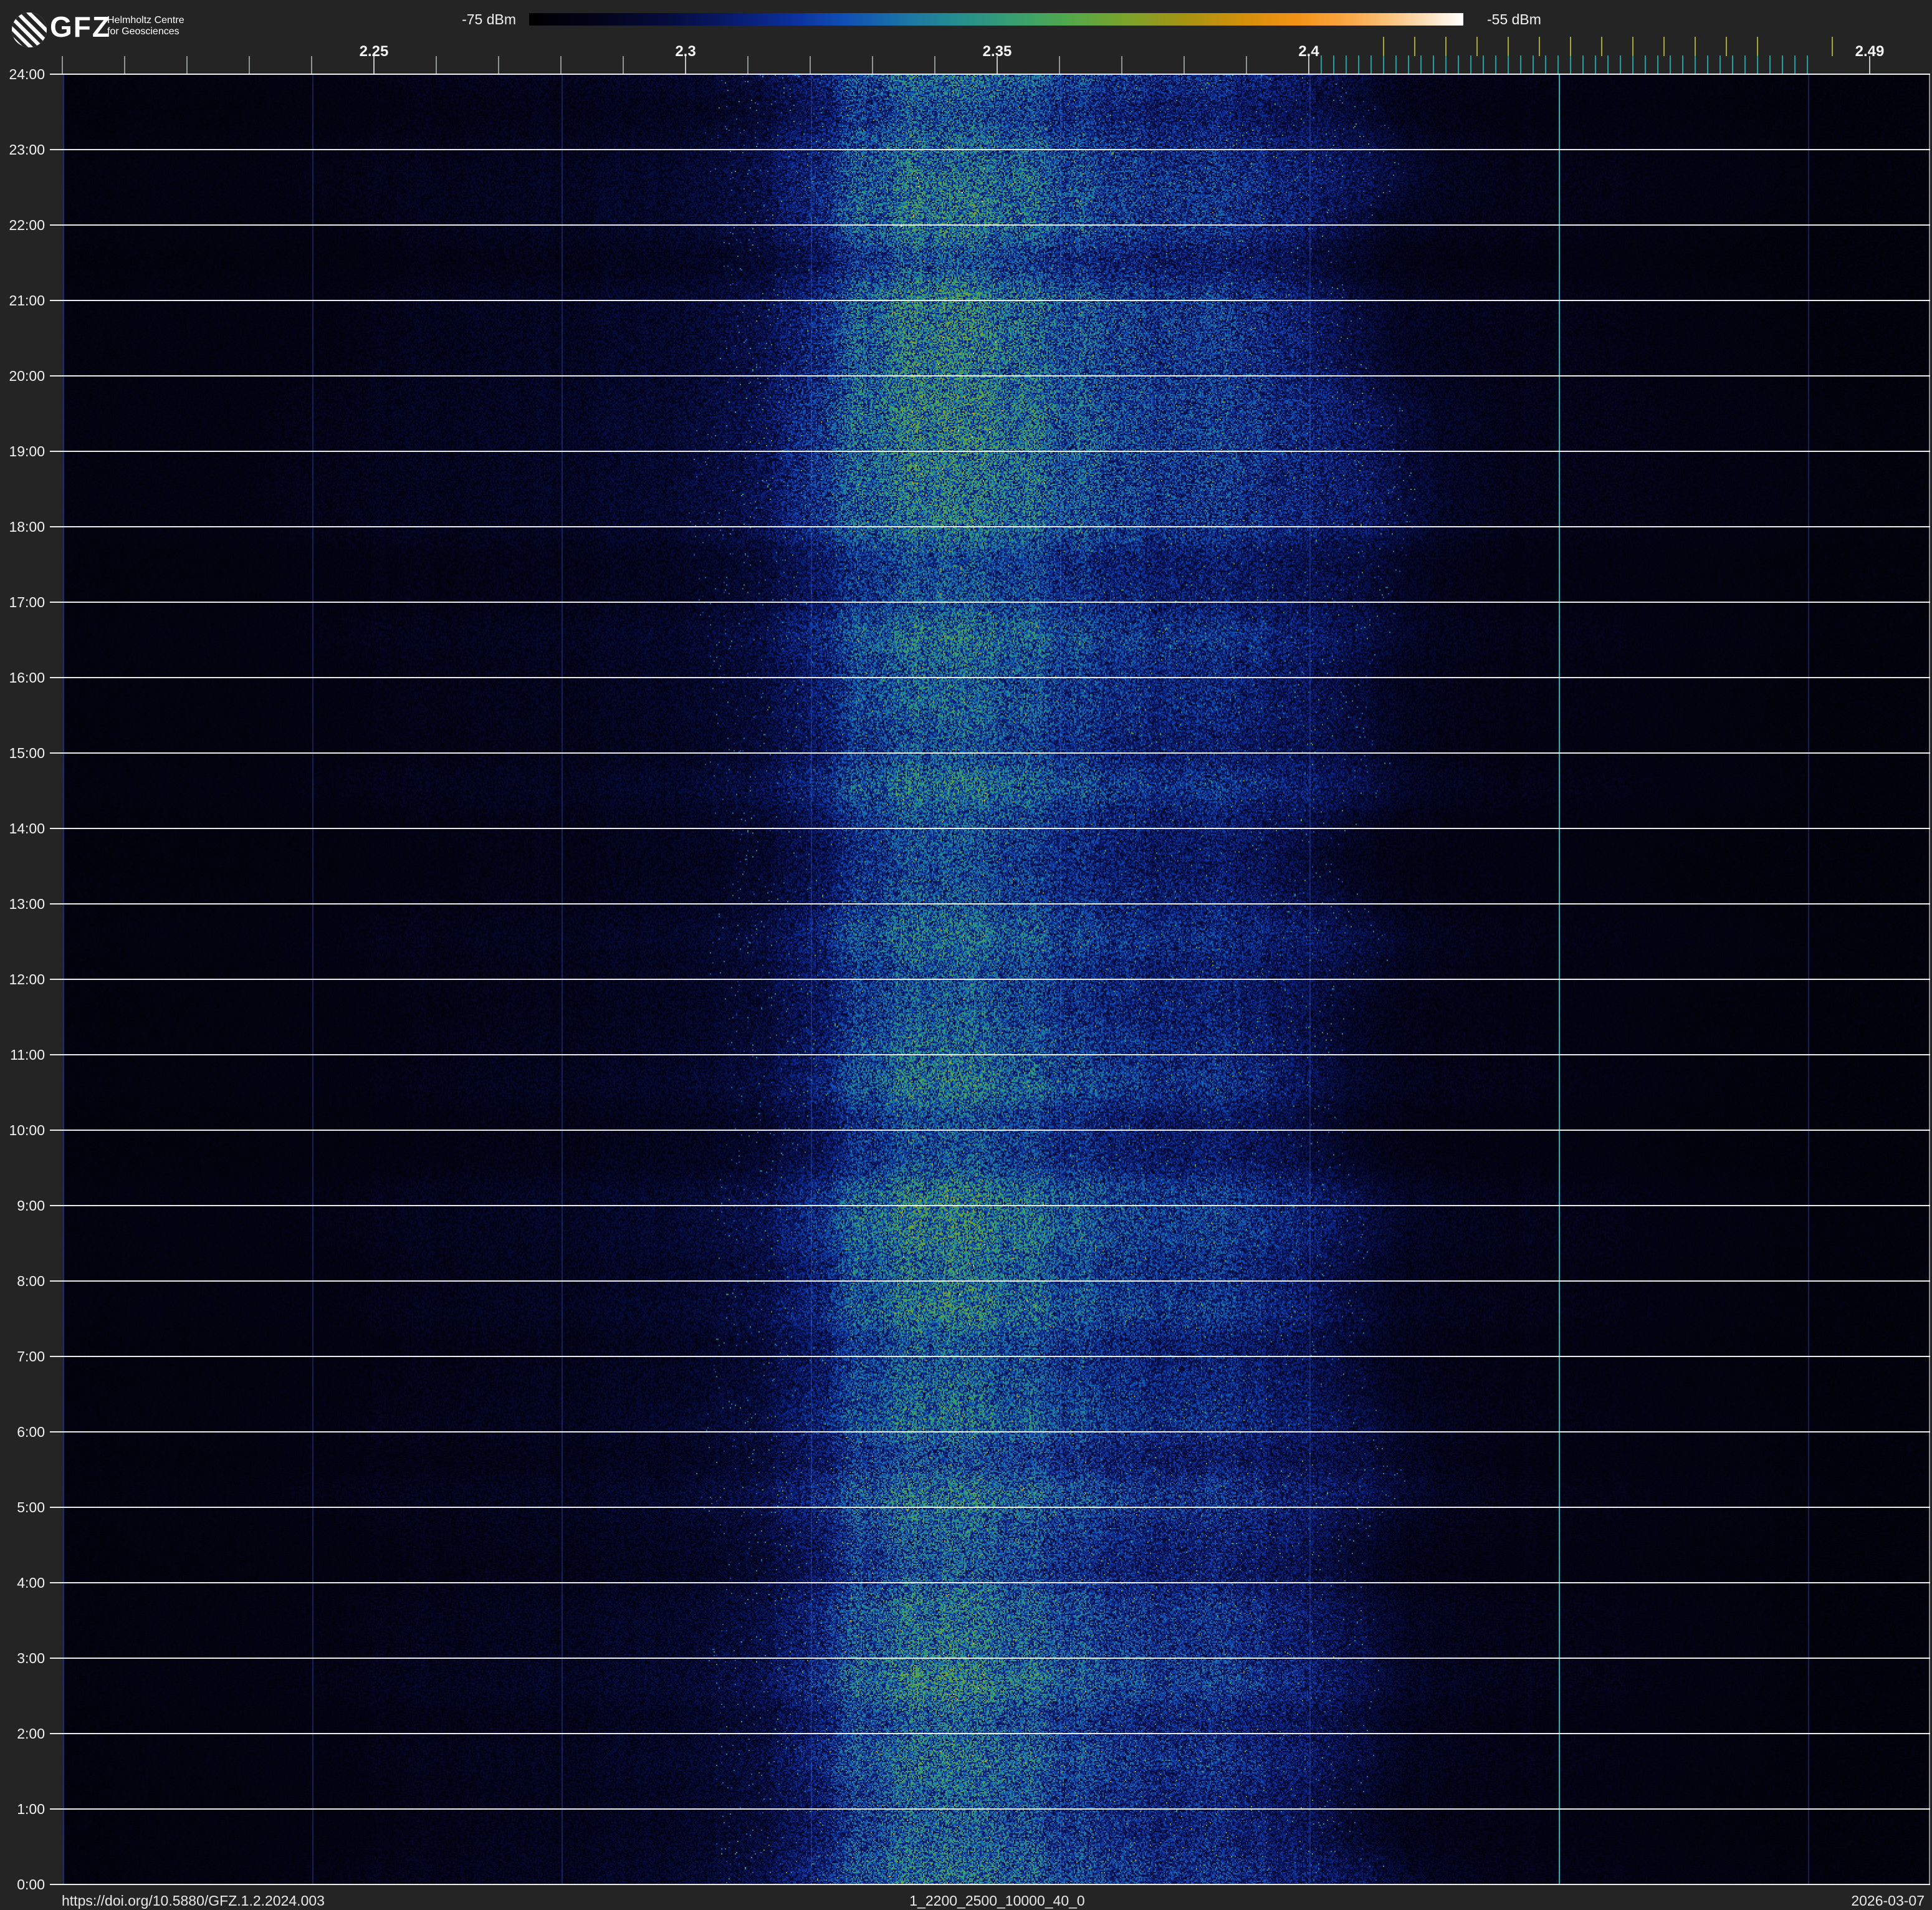  What do you see at coordinates (27, 1130) in the screenshot?
I see `hour-label: 10:00` at bounding box center [27, 1130].